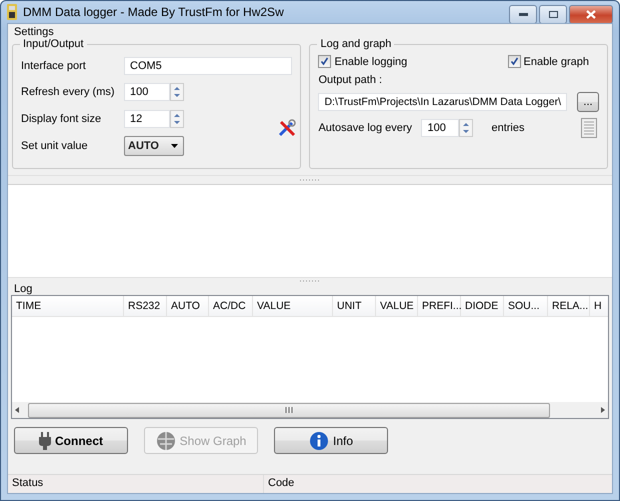 This screenshot has height=501, width=620. What do you see at coordinates (589, 128) in the screenshot?
I see `notepad-icon` at bounding box center [589, 128].